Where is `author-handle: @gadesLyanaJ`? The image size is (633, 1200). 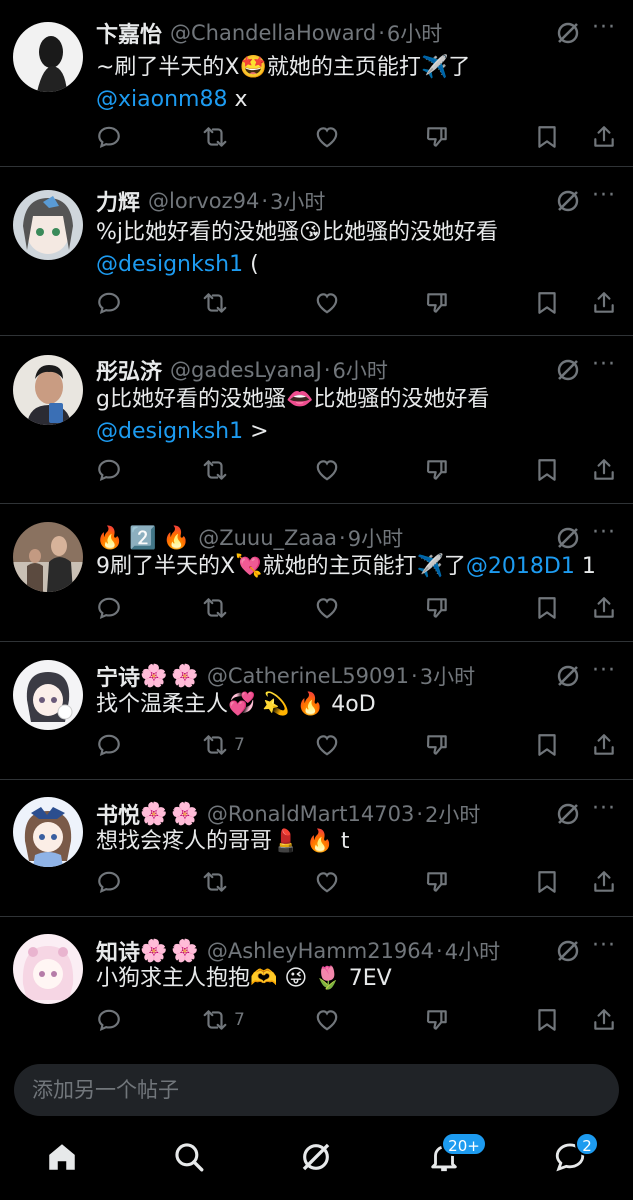 author-handle: @gadesLyanaJ is located at coordinates (246, 370).